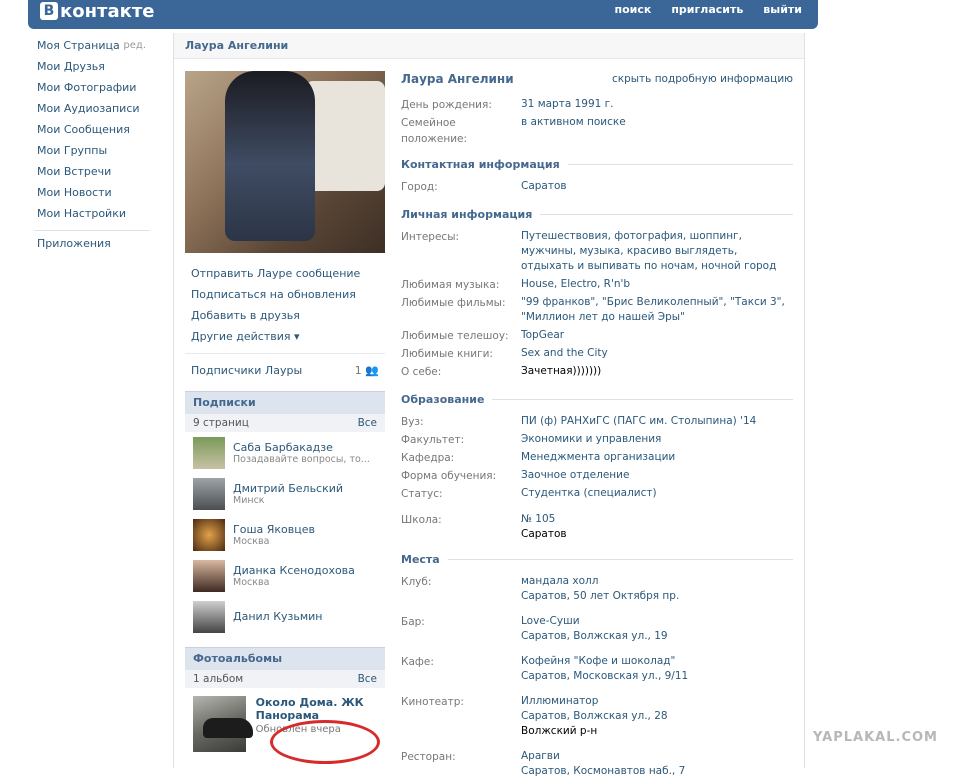 The width and height of the screenshot is (977, 779). What do you see at coordinates (294, 570) in the screenshot?
I see `subscription-name: Дианка Ксенодохова` at bounding box center [294, 570].